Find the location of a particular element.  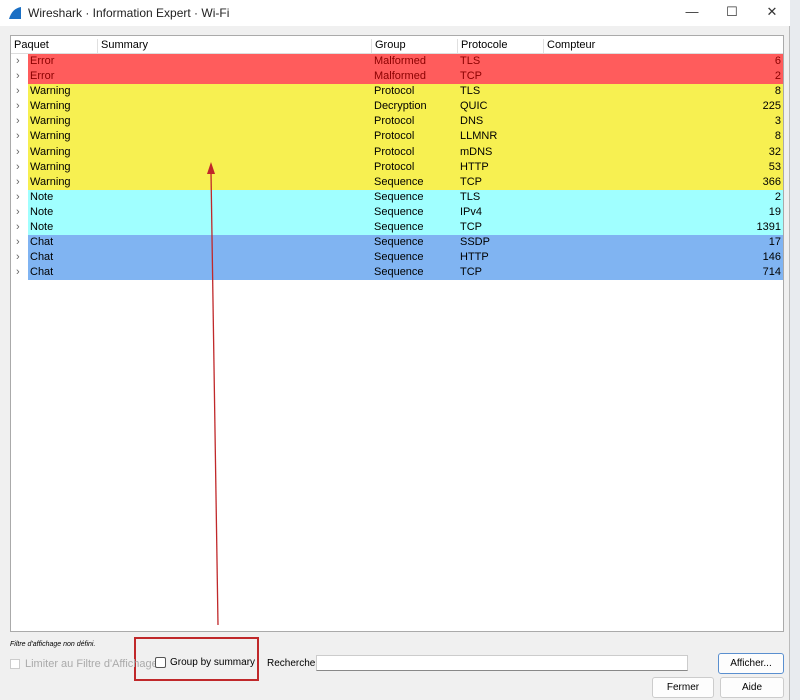

help-button: Aide is located at coordinates (752, 687).